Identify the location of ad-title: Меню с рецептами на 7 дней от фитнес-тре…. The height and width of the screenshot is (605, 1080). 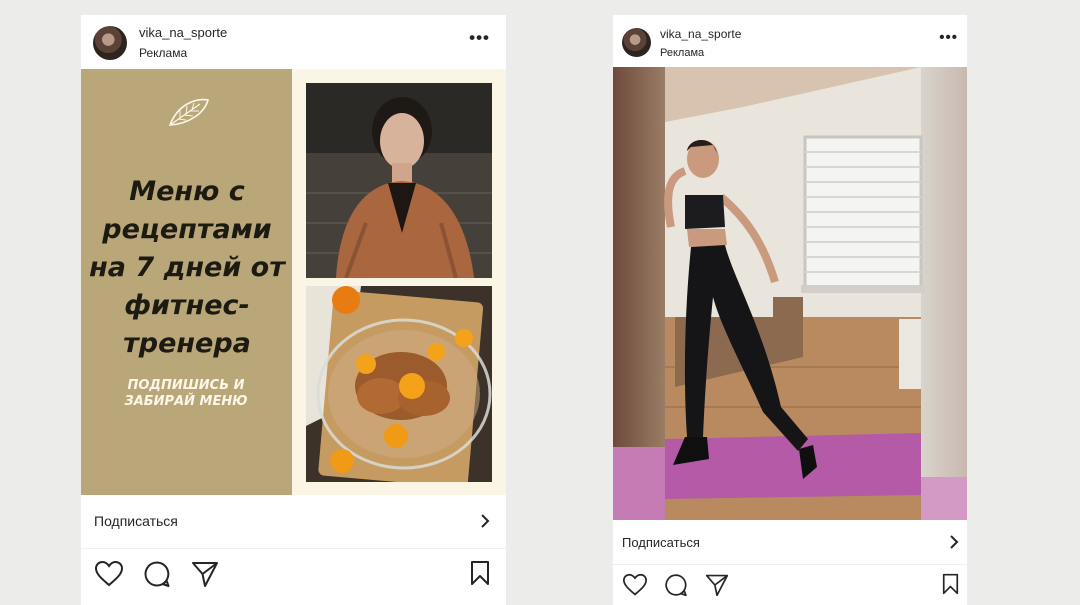
(187, 267).